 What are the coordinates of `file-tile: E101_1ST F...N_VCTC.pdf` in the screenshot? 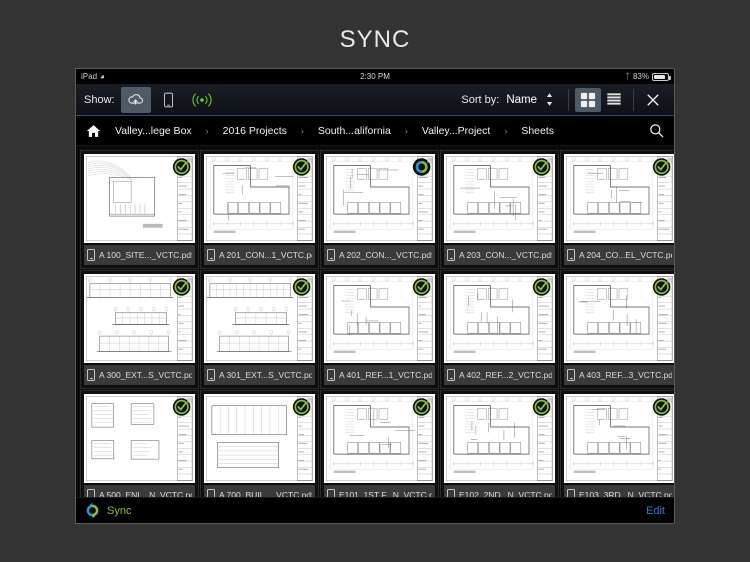 It's located at (379, 443).